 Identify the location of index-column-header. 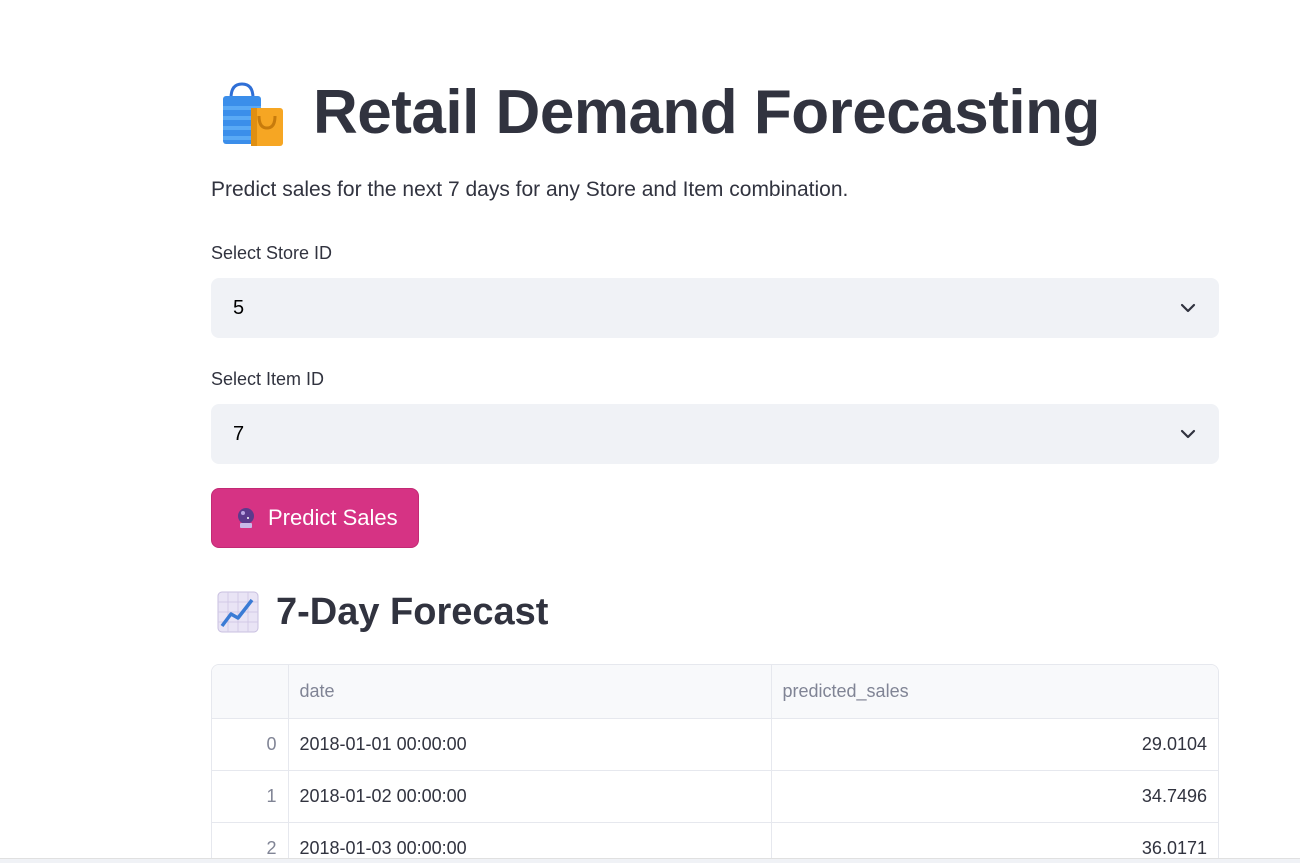
(250, 692).